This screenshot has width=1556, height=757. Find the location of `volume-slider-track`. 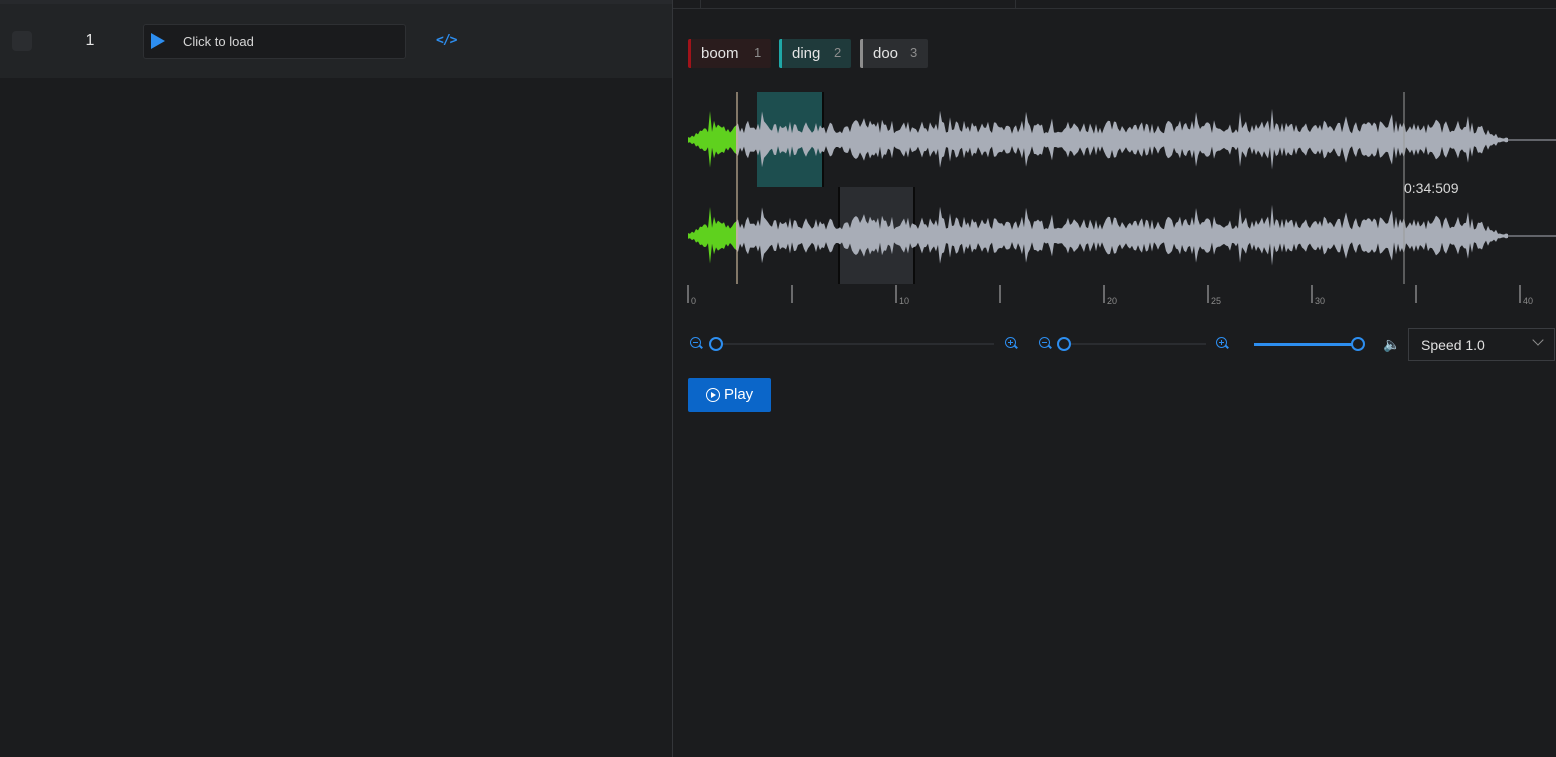

volume-slider-track is located at coordinates (1306, 344).